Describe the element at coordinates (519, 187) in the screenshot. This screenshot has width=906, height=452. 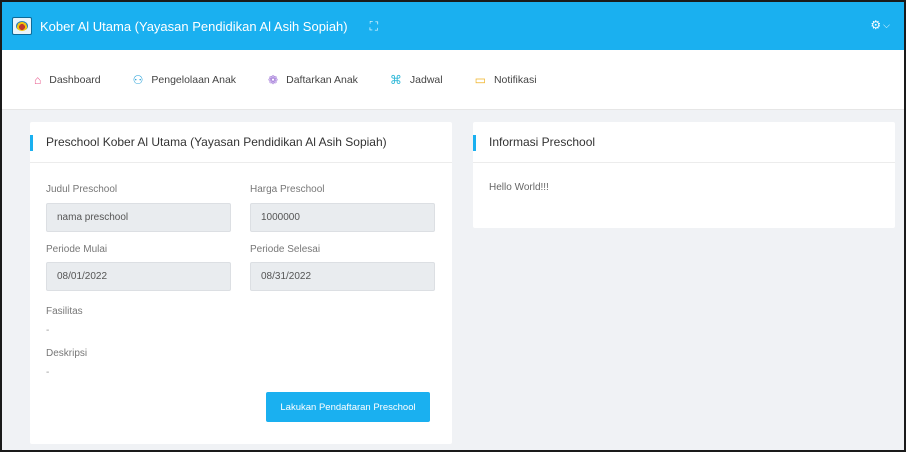
I see `info-text: Hello World!!!` at that location.